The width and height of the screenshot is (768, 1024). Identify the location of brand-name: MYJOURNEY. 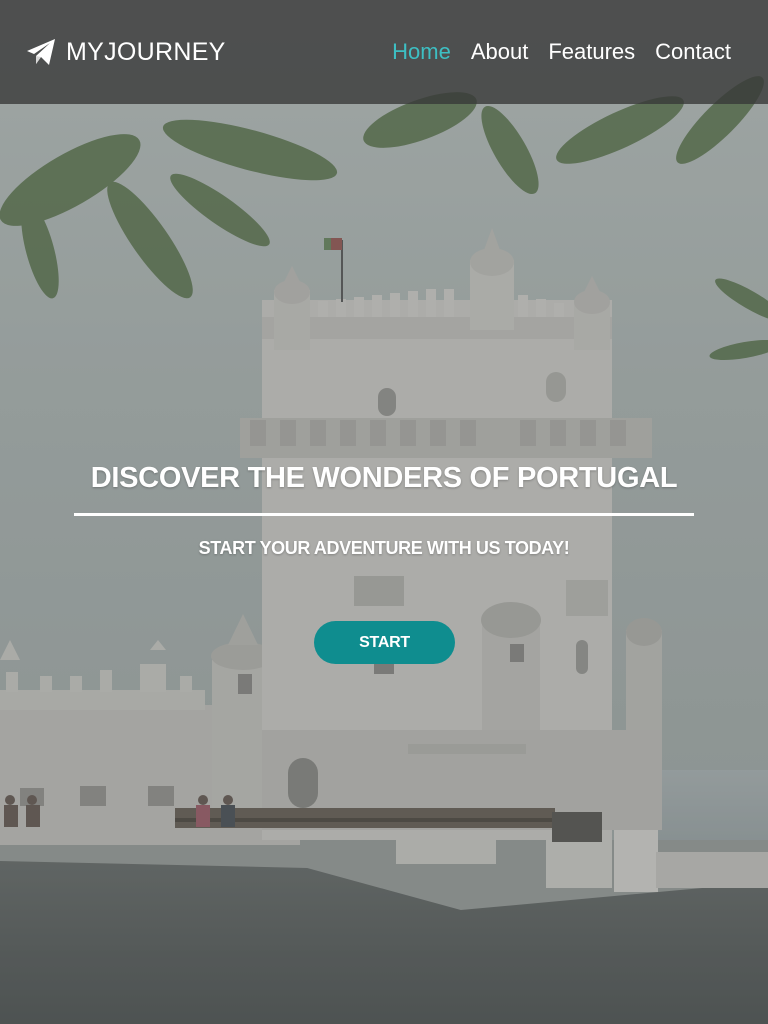
(146, 51).